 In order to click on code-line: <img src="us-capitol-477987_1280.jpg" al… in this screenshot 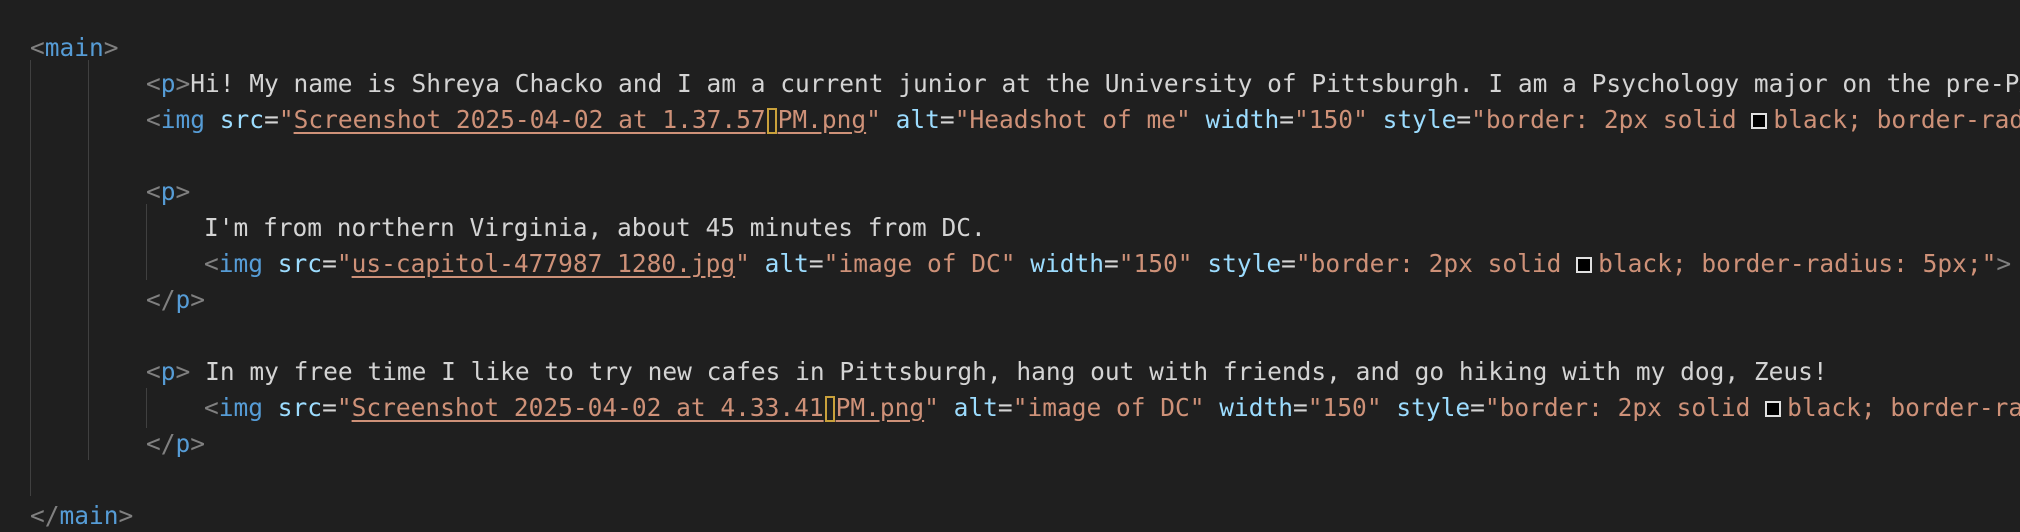, I will do `click(1107, 264)`.